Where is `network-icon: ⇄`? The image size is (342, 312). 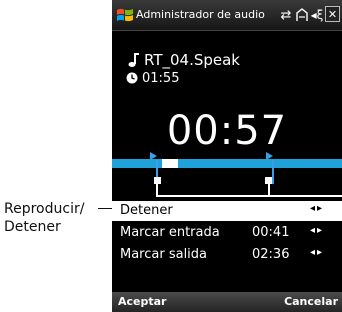 network-icon: ⇄ is located at coordinates (286, 15).